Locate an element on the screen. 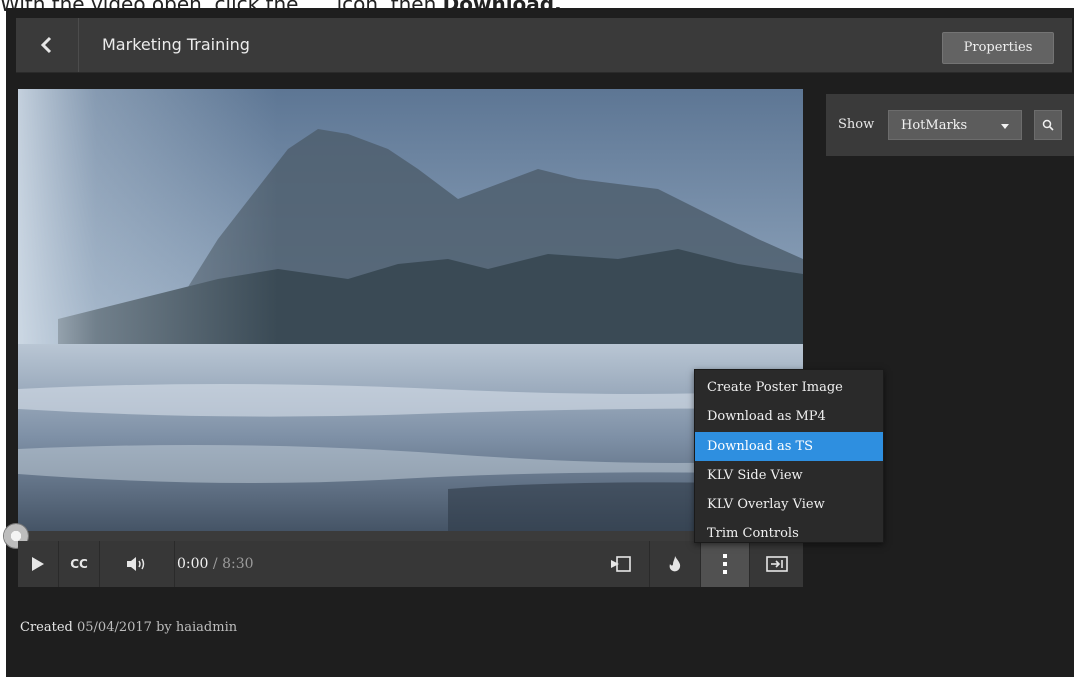  created-info: Created 05/04/2017 by haiadmin is located at coordinates (128, 628).